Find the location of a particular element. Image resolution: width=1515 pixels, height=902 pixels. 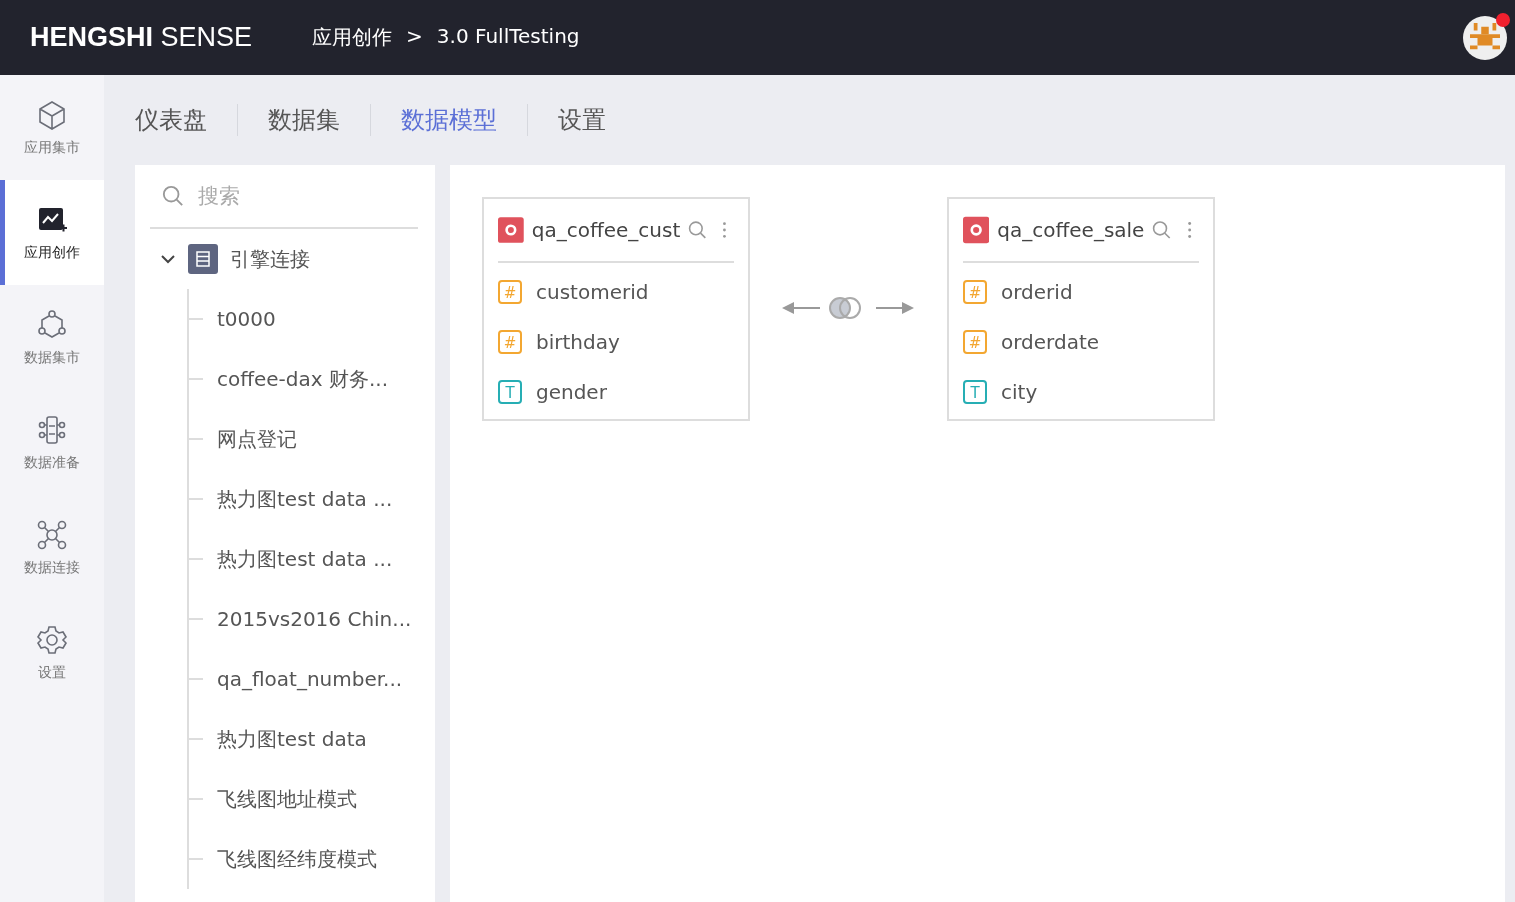

field-name: orderdate is located at coordinates (1050, 342).